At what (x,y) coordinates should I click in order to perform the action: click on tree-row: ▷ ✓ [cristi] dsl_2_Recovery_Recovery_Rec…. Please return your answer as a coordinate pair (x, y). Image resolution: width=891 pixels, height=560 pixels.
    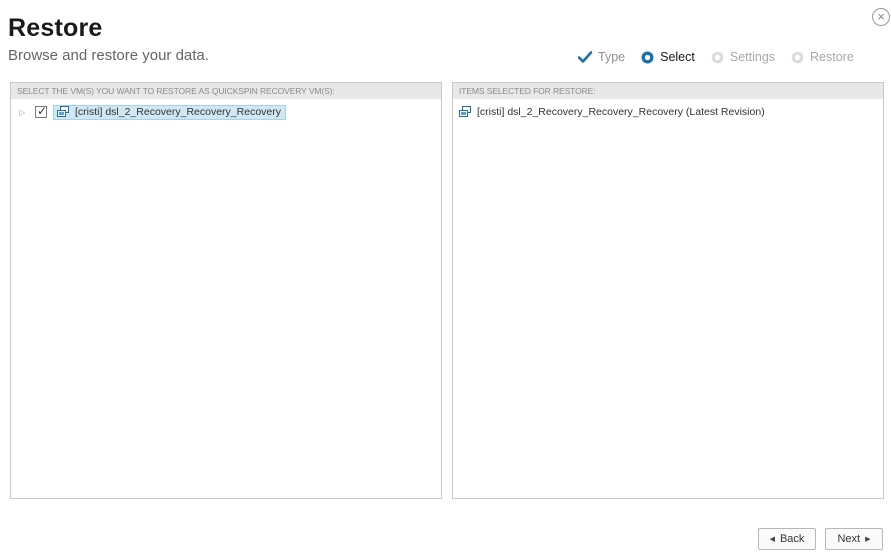
    Looking at the image, I should click on (152, 112).